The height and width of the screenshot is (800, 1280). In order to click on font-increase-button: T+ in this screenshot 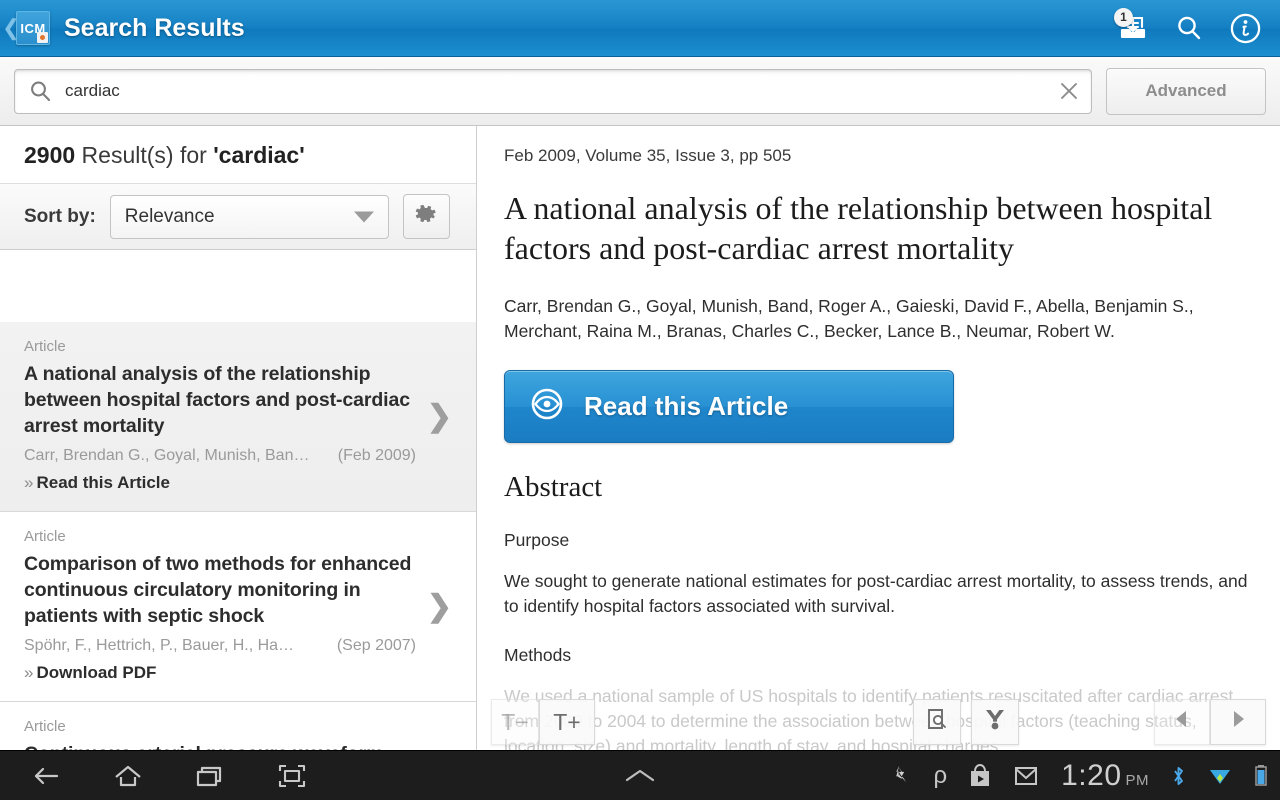, I will do `click(567, 722)`.